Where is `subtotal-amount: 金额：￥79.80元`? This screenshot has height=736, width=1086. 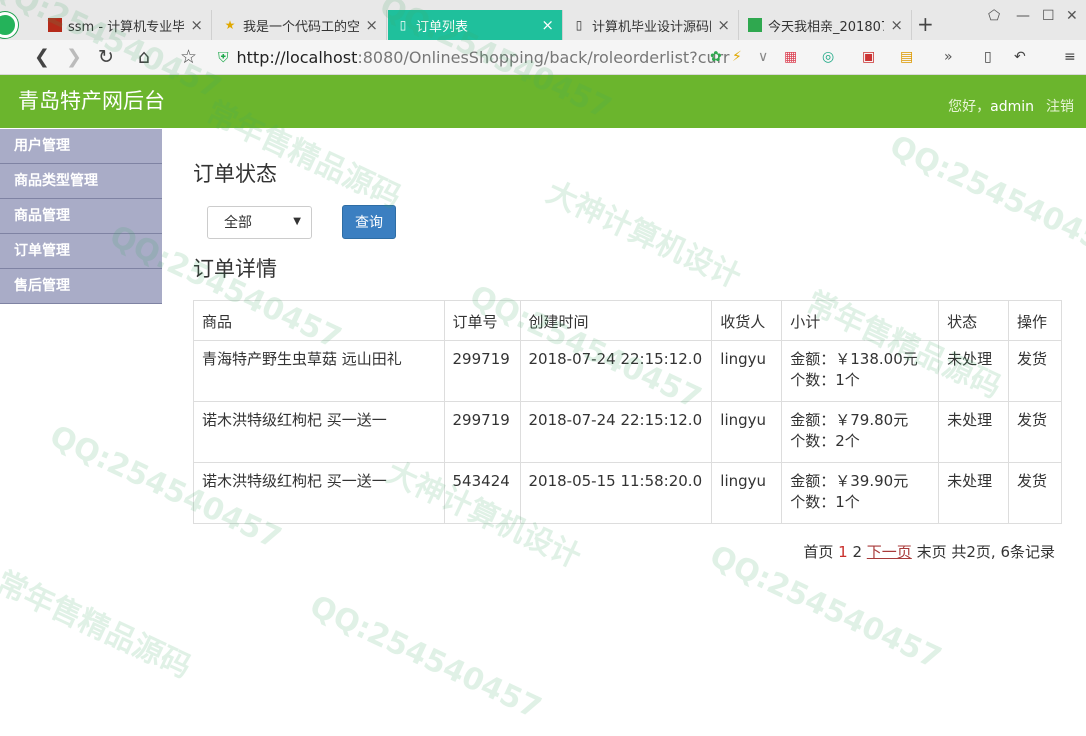 subtotal-amount: 金额：￥79.80元 is located at coordinates (849, 420).